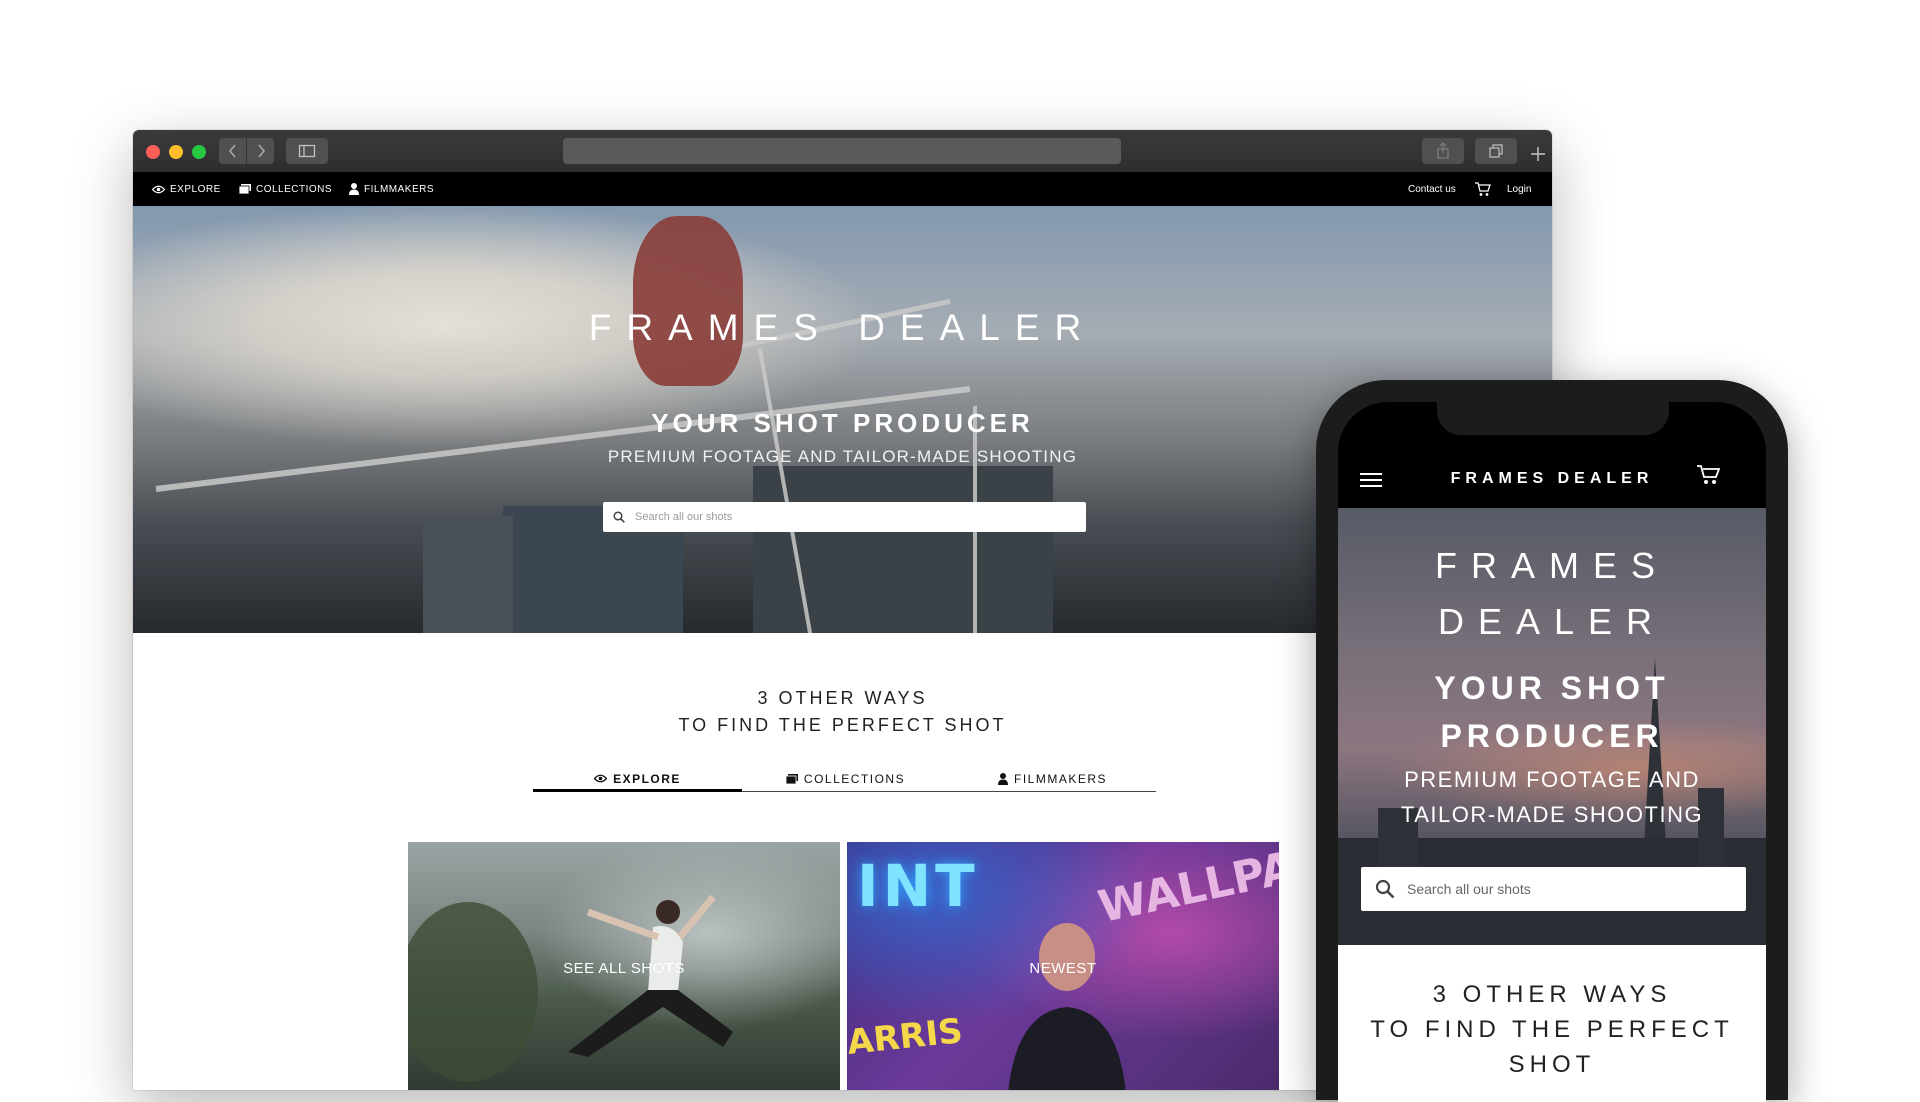  What do you see at coordinates (1552, 712) in the screenshot?
I see `mobile-hero-subtitle: YOUR SHOT PRODUCER` at bounding box center [1552, 712].